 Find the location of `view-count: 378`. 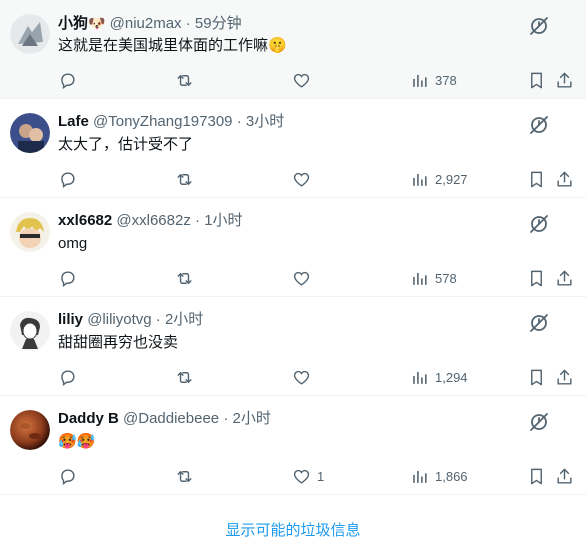

view-count: 378 is located at coordinates (446, 80).